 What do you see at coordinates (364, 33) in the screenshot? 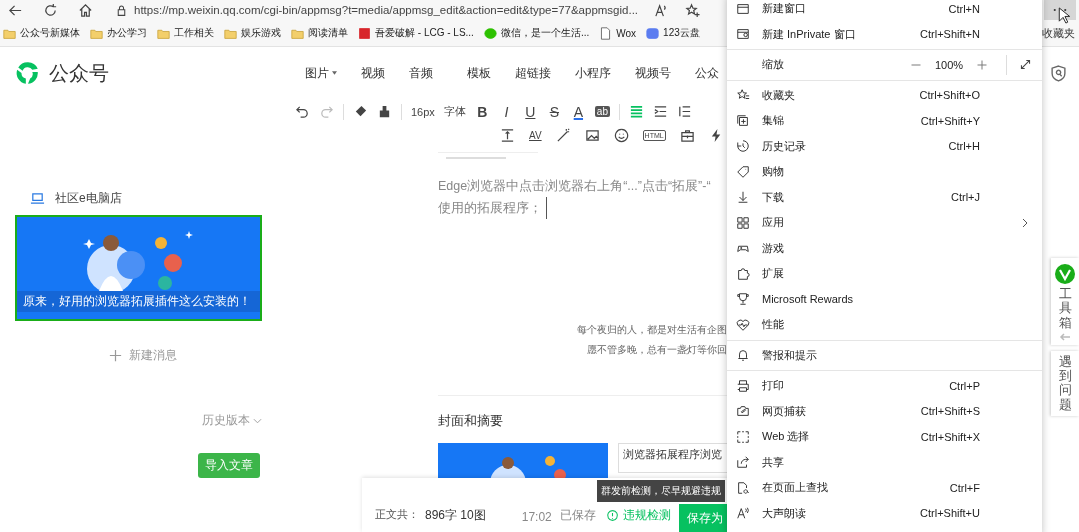
I see `site-logo-icon` at bounding box center [364, 33].